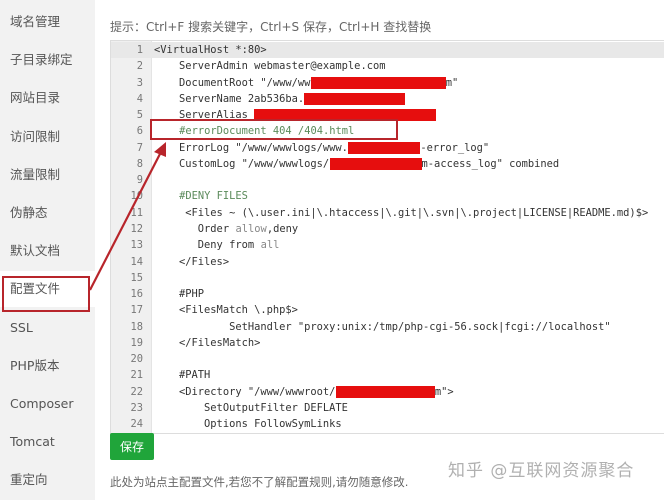  I want to click on code-line: 7 ErrorLog "/www/wwwlogs/www. -error_log", so click(387, 148).